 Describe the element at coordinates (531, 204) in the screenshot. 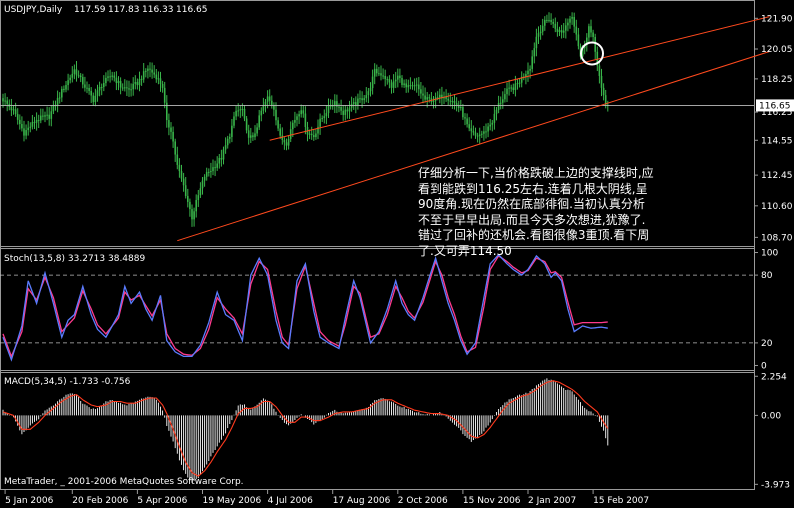

I see `annotation-line: 90度角.现在仍然在底部徘徊.当初认真分析` at that location.